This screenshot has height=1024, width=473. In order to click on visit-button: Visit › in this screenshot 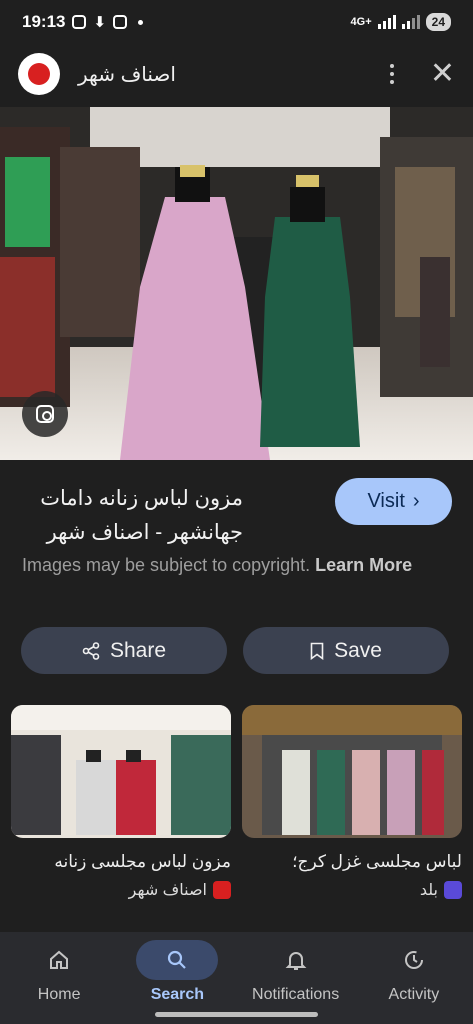, I will do `click(393, 501)`.